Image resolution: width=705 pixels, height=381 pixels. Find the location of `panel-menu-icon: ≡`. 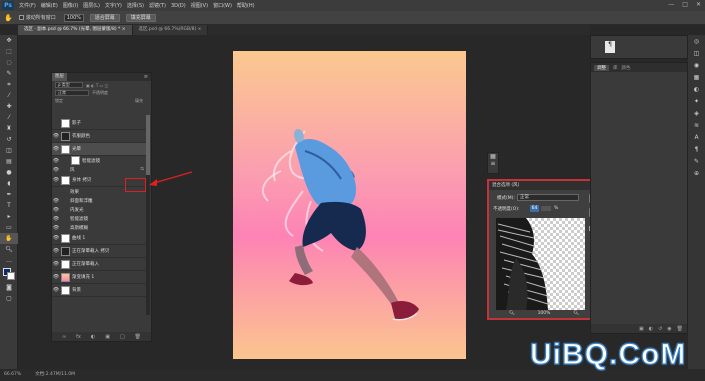

panel-menu-icon: ≡ is located at coordinates (146, 77).